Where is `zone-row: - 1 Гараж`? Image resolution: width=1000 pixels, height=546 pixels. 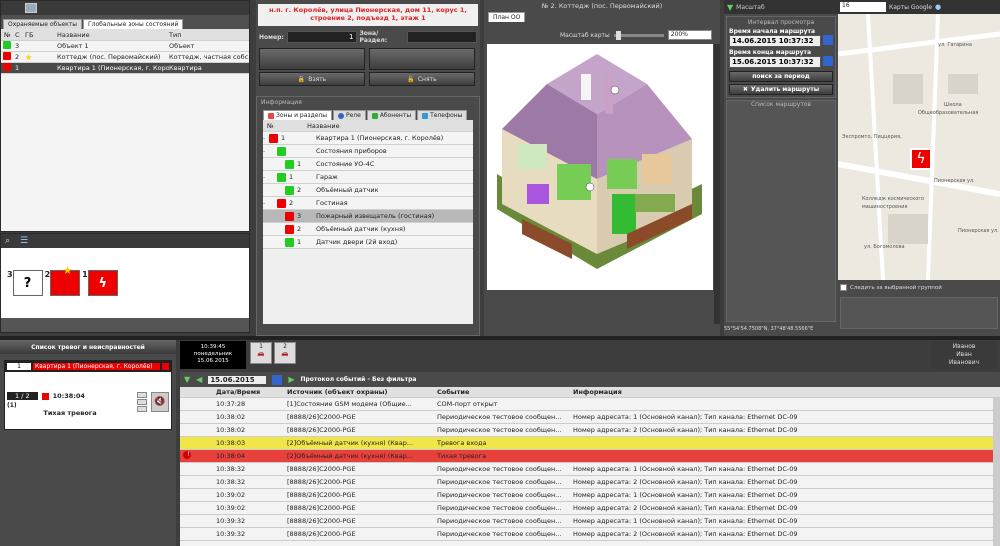
zone-row: - 1 Гараж is located at coordinates (368, 177).